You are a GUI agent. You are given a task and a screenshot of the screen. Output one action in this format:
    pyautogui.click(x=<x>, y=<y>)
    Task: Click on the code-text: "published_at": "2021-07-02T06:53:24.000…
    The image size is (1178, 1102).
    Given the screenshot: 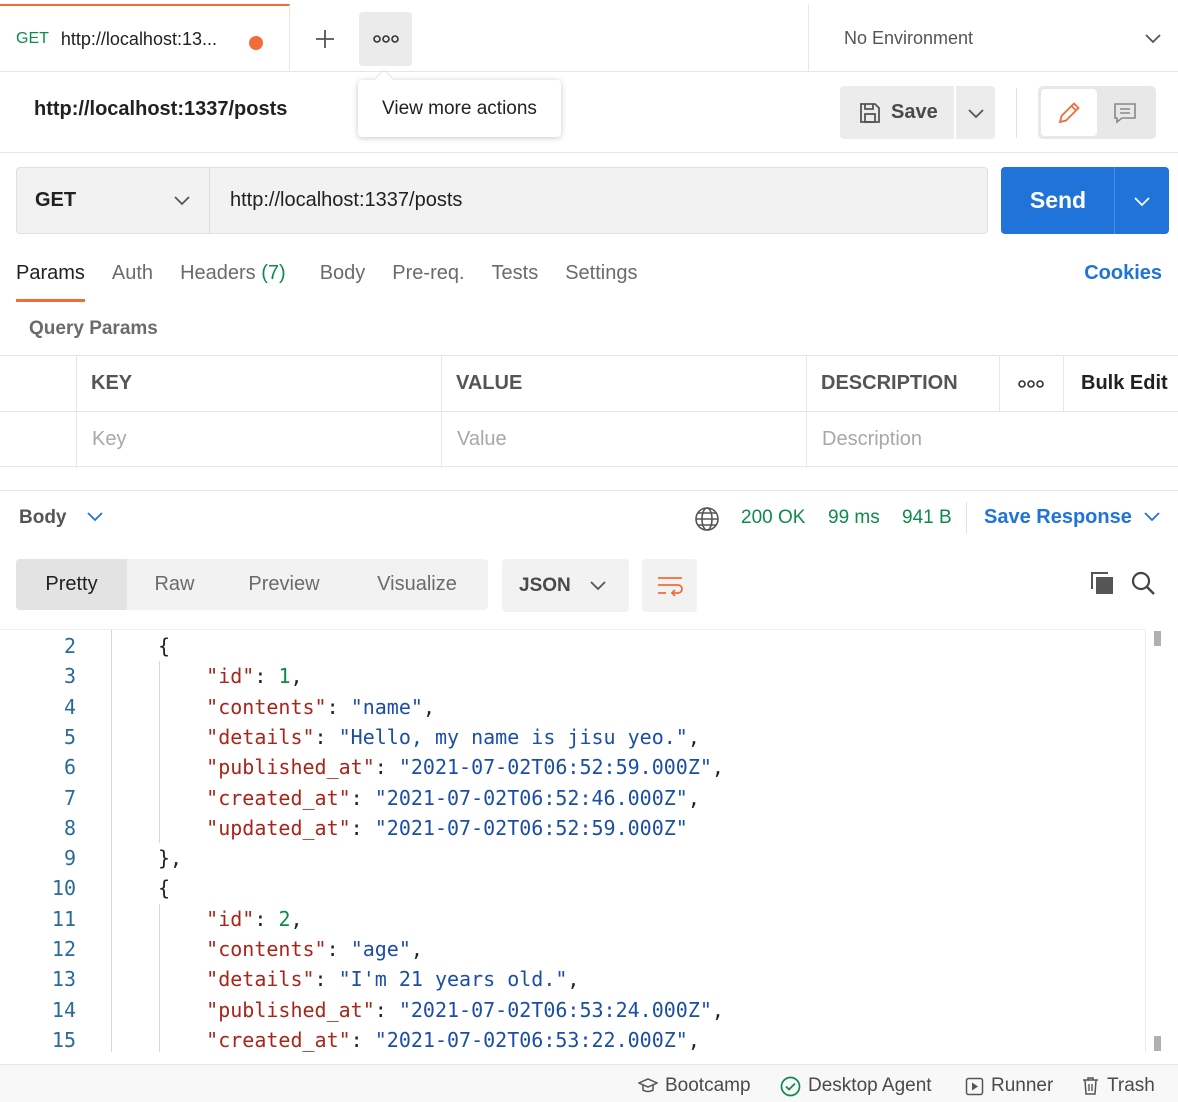 What is the action you would take?
    pyautogui.click(x=465, y=1009)
    